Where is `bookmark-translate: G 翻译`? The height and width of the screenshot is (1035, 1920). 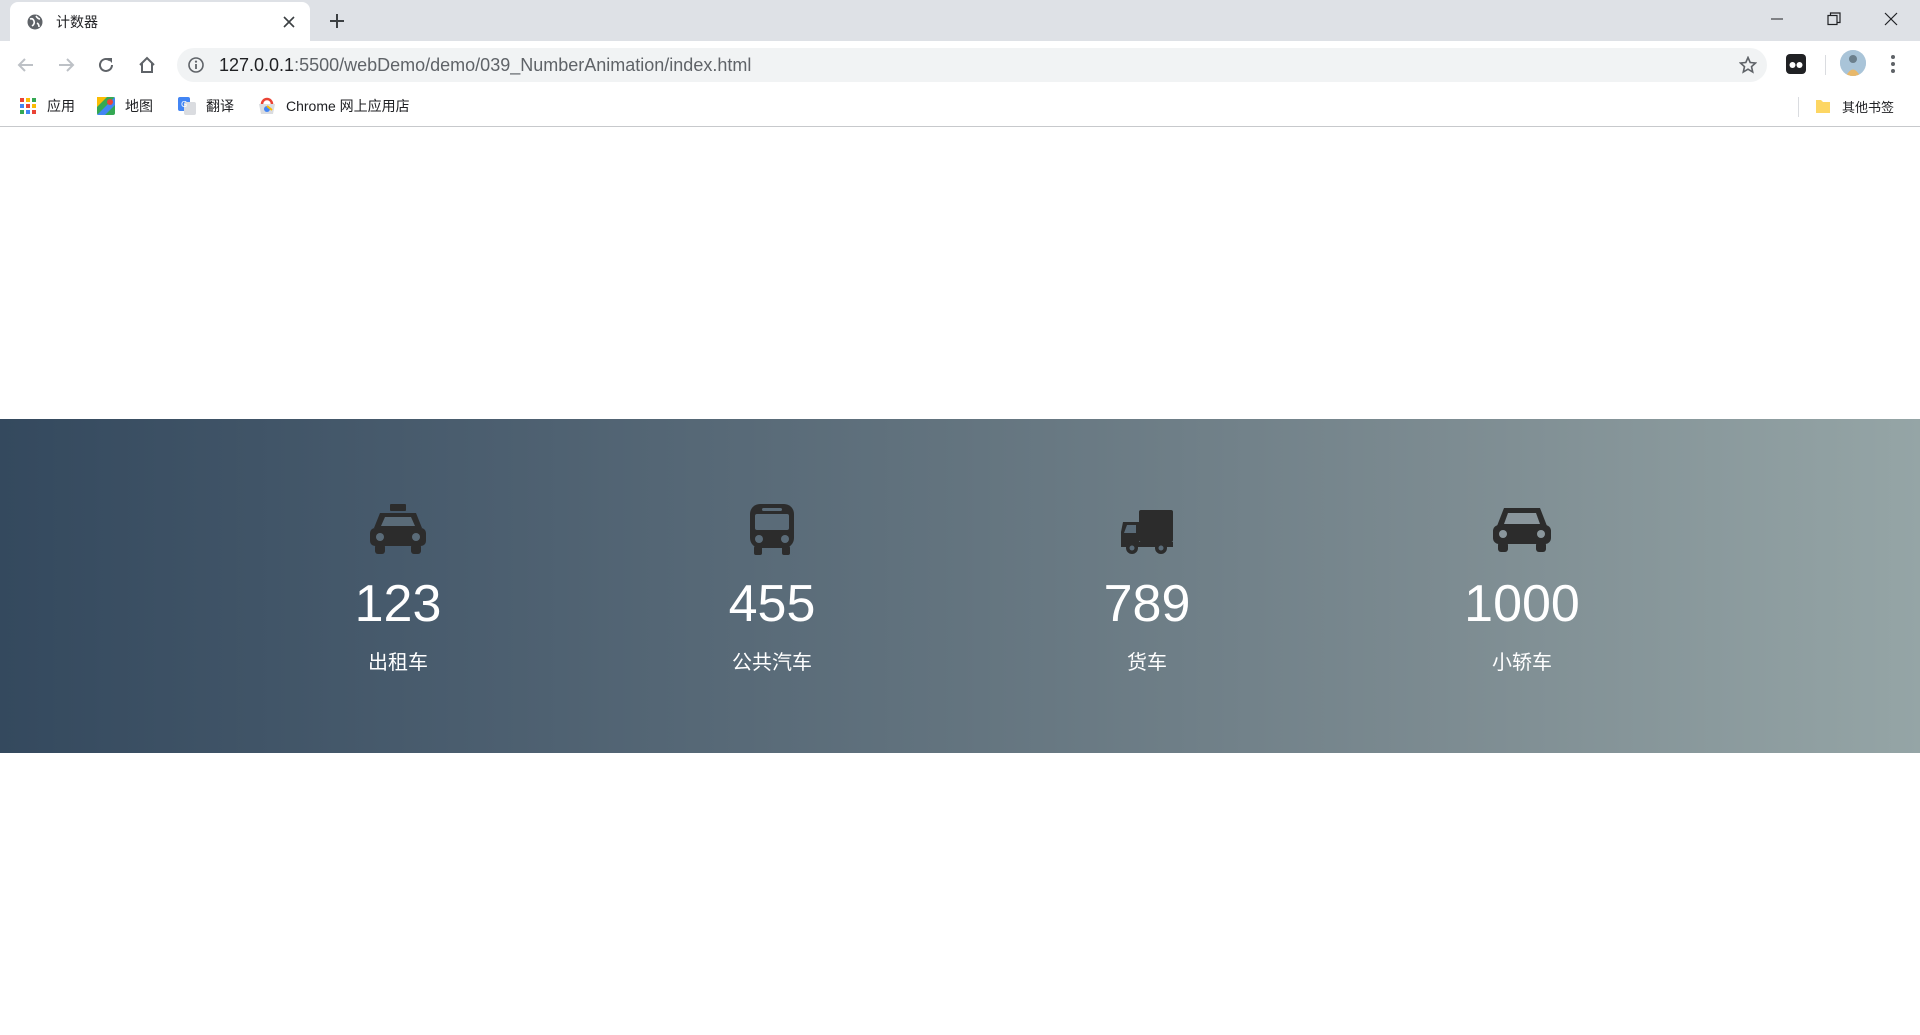 bookmark-translate: G 翻译 is located at coordinates (206, 106).